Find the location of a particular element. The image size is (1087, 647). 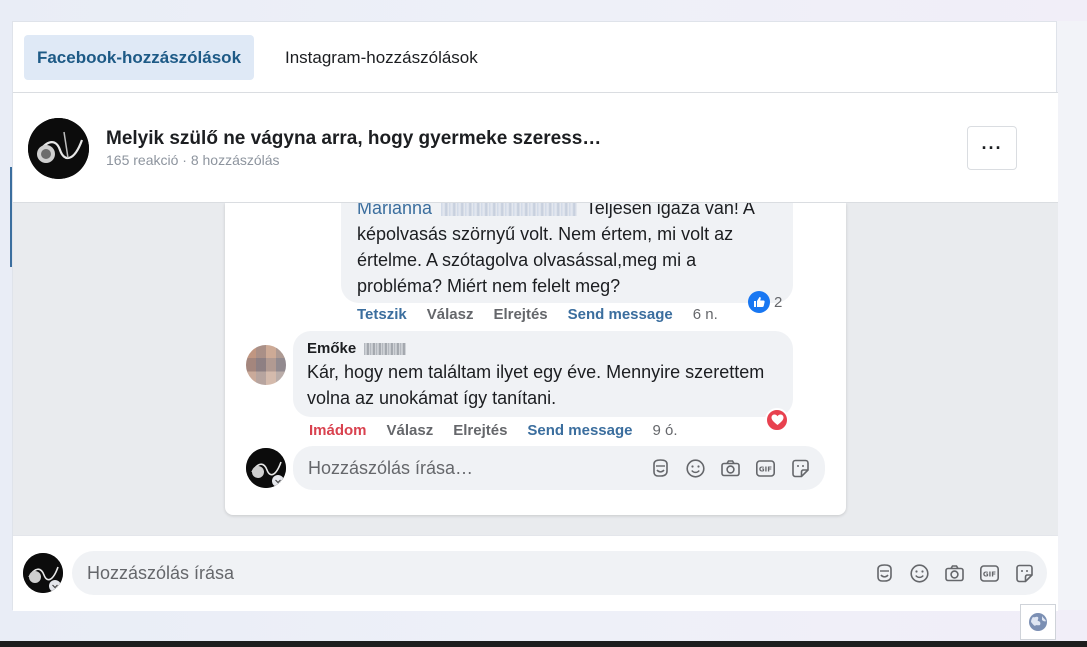

more-options-button: ··· is located at coordinates (992, 148).